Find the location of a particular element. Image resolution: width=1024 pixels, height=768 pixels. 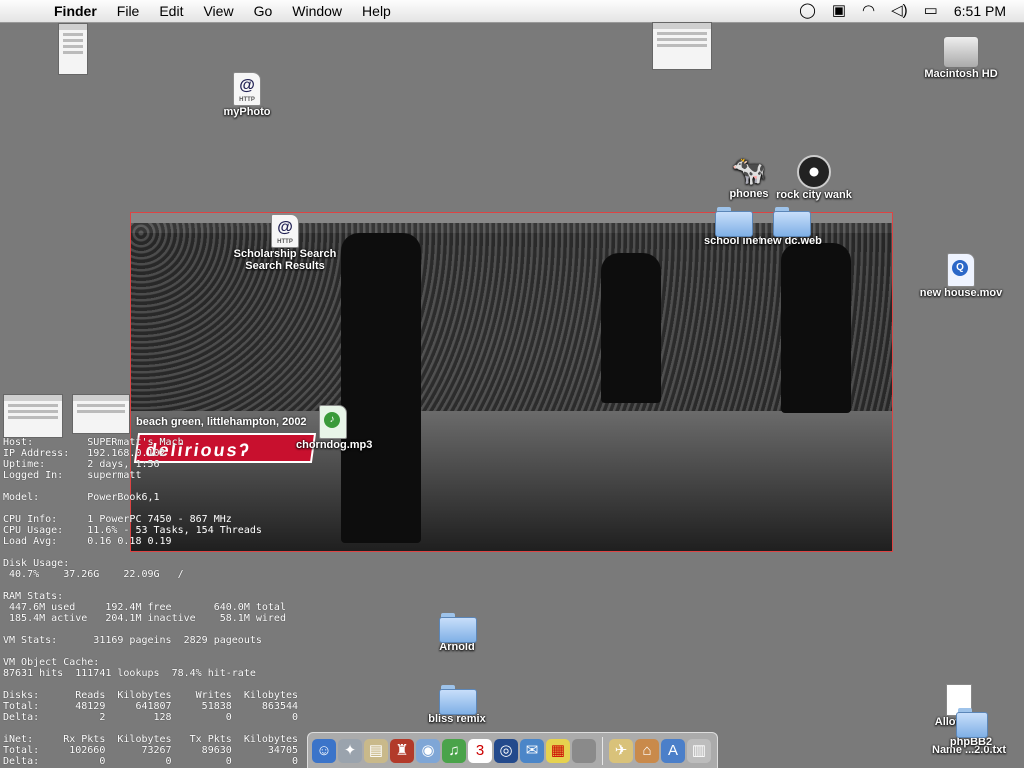

icon-label: myPhoto is located at coordinates (247, 112).